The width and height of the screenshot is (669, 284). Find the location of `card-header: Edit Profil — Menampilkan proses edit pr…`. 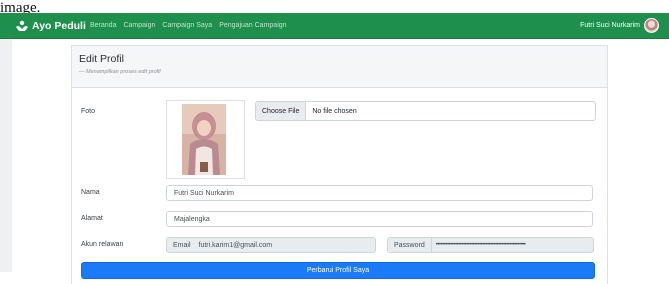

card-header: Edit Profil — Menampilkan proses edit pr… is located at coordinates (339, 67).